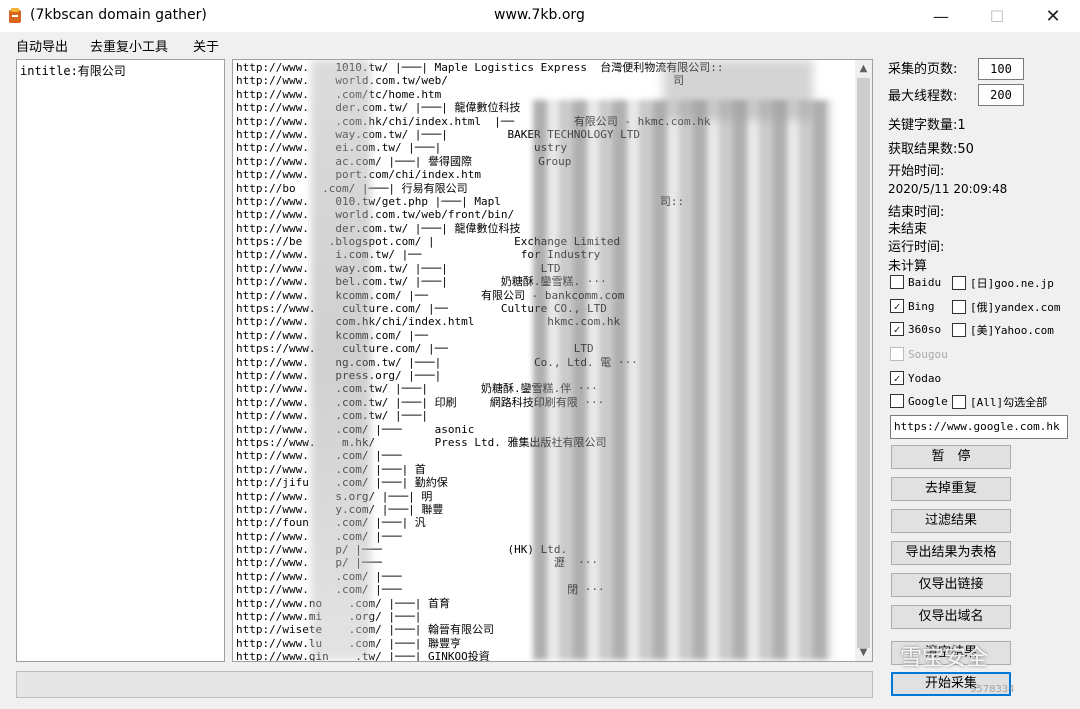 This screenshot has width=1080, height=709. I want to click on results-scrollbar: ▲ ▼, so click(863, 360).